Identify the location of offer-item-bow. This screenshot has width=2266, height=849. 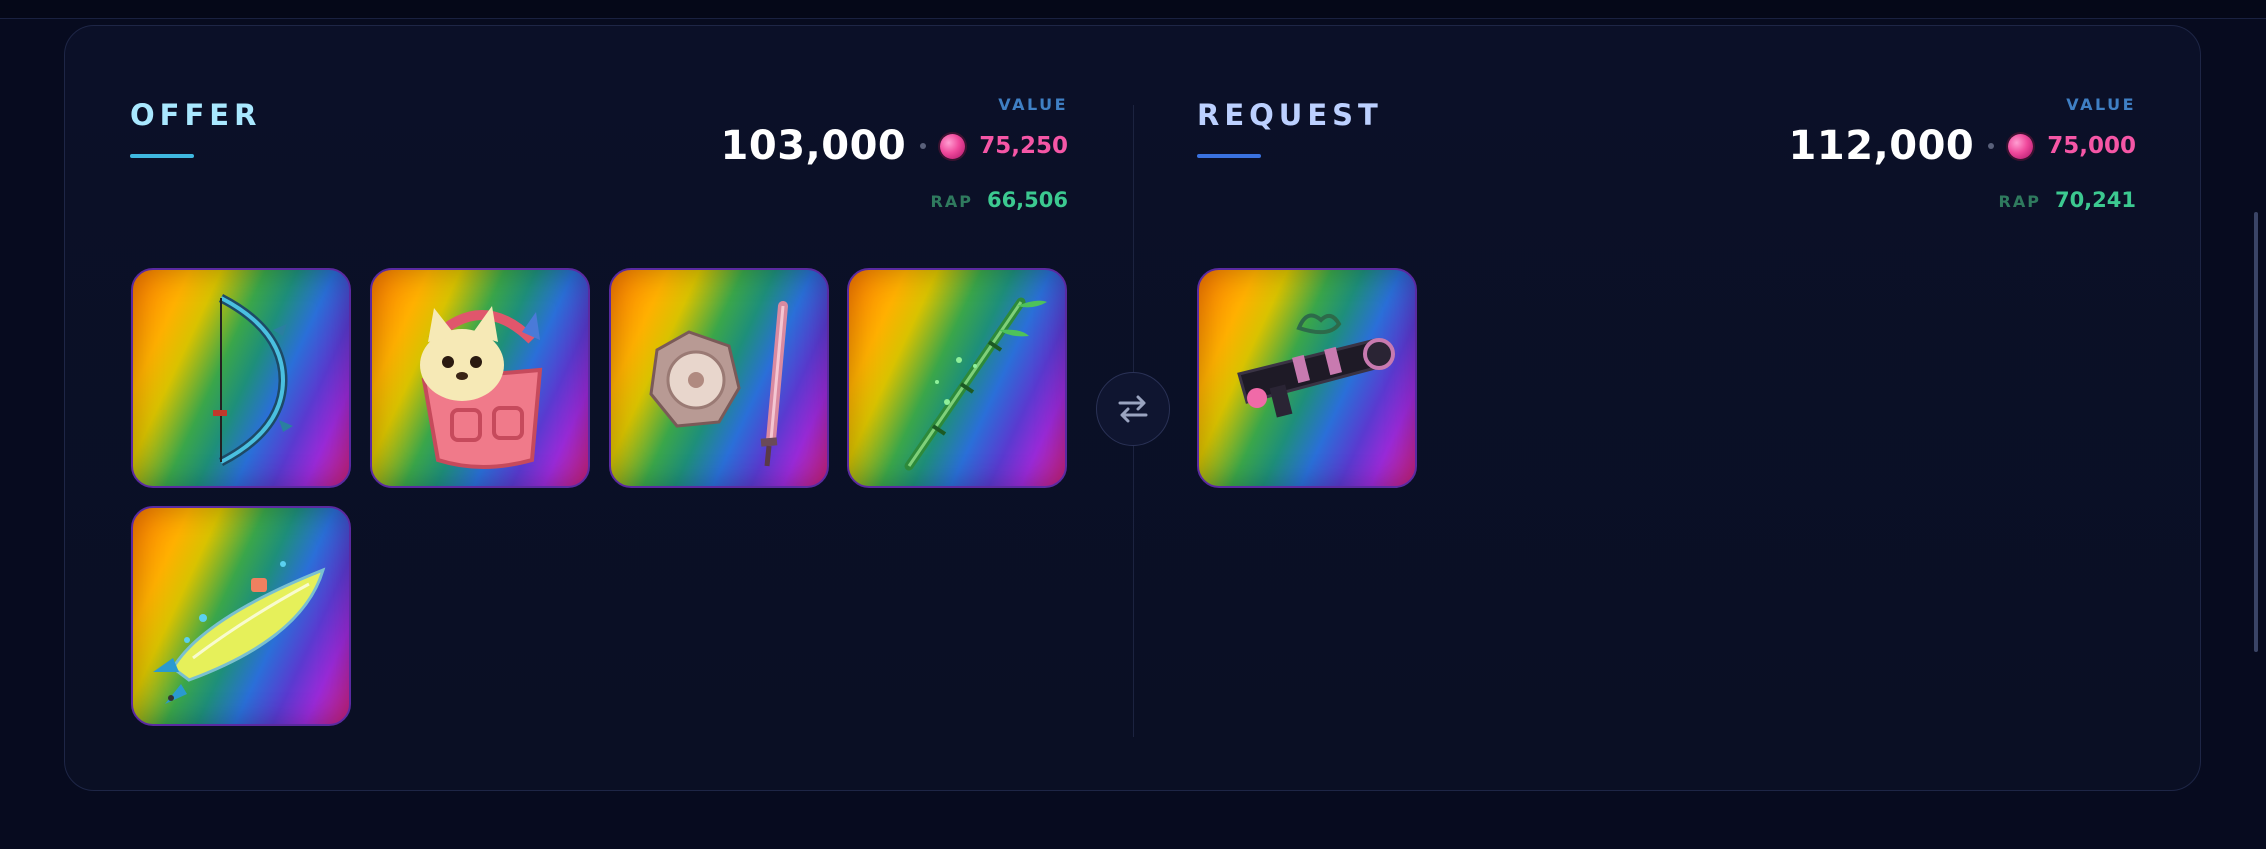
(241, 378).